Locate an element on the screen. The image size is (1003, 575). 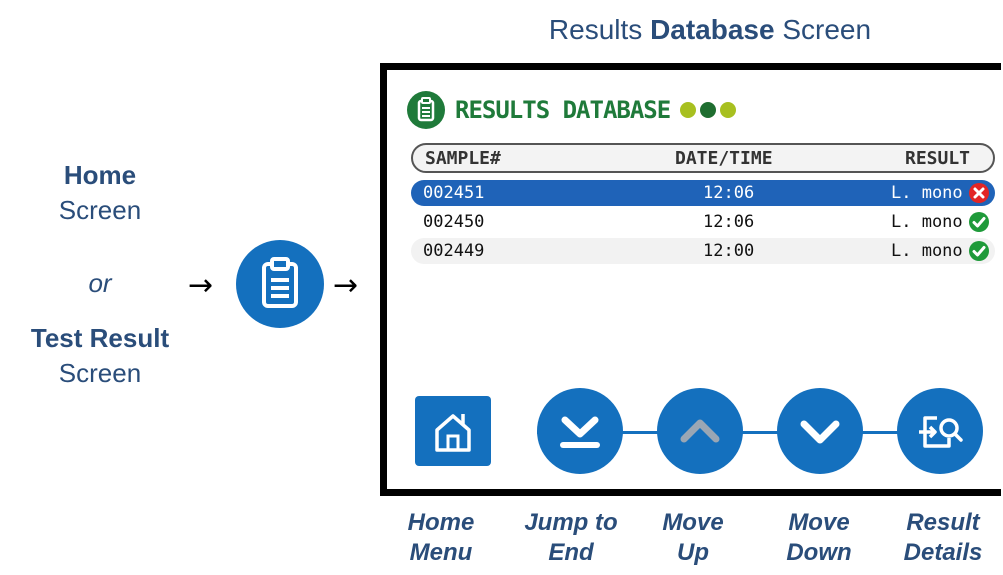
result-details-icon is located at coordinates (941, 432).